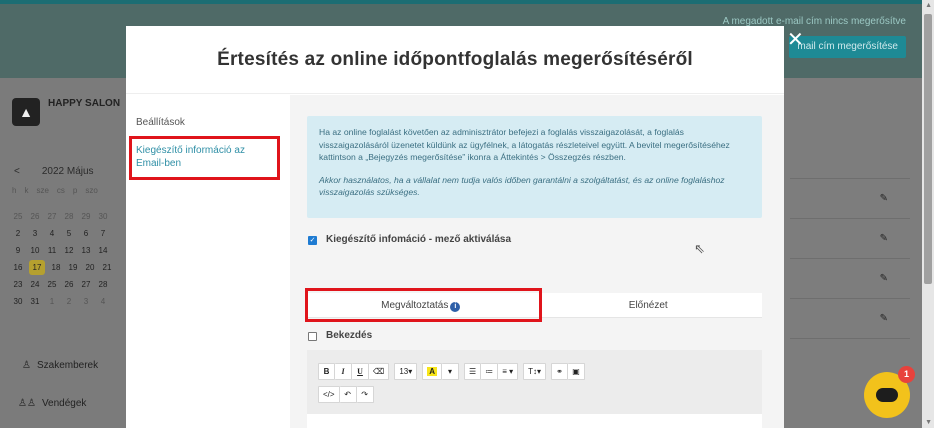 This screenshot has height=428, width=934. I want to click on eraser-icon: ⌫, so click(379, 371).